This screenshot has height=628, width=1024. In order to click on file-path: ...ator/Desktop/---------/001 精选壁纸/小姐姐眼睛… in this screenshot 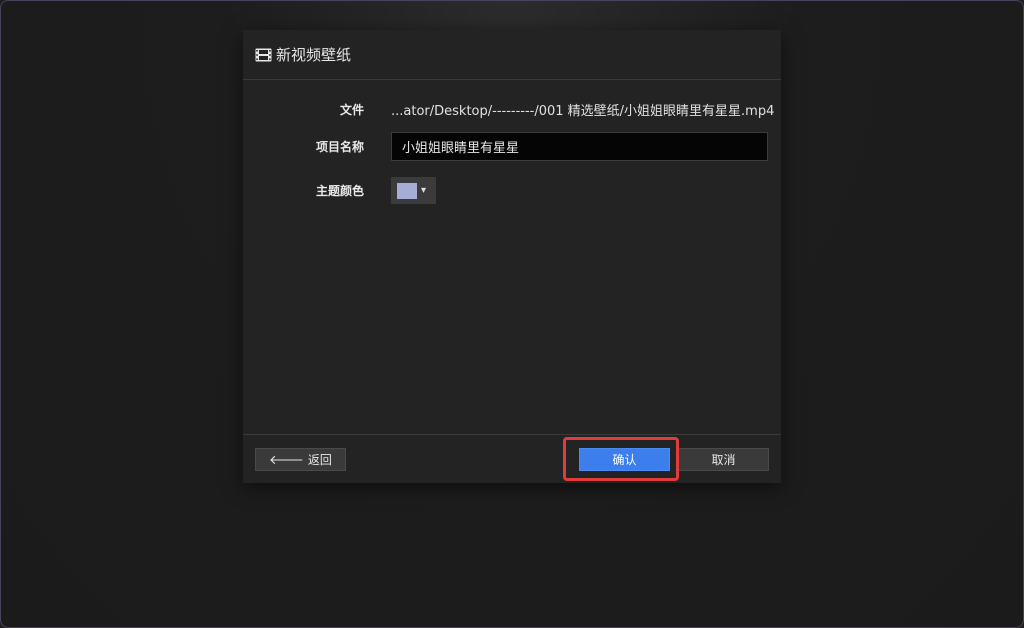, I will do `click(583, 111)`.